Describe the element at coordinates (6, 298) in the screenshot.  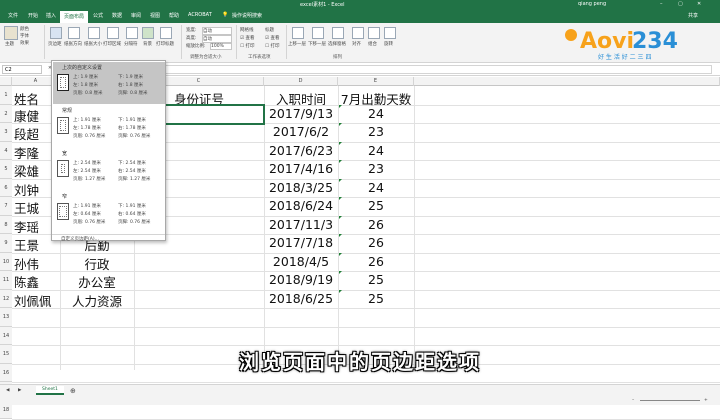
I see `row-header: 12` at that location.